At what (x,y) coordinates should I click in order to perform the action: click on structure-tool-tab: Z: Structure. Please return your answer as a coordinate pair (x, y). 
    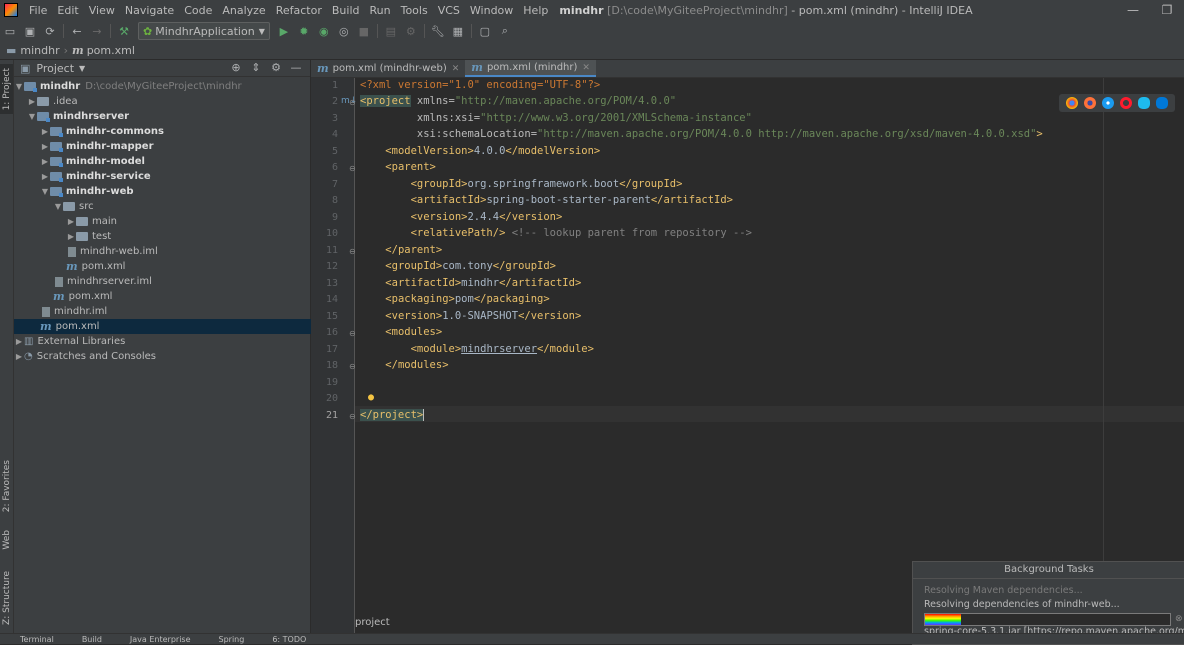
    Looking at the image, I should click on (6, 598).